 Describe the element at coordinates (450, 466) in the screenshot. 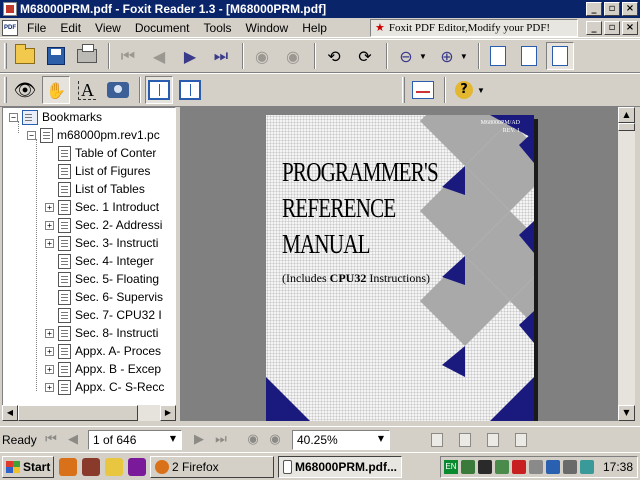

I see `language-indicator: EN` at that location.